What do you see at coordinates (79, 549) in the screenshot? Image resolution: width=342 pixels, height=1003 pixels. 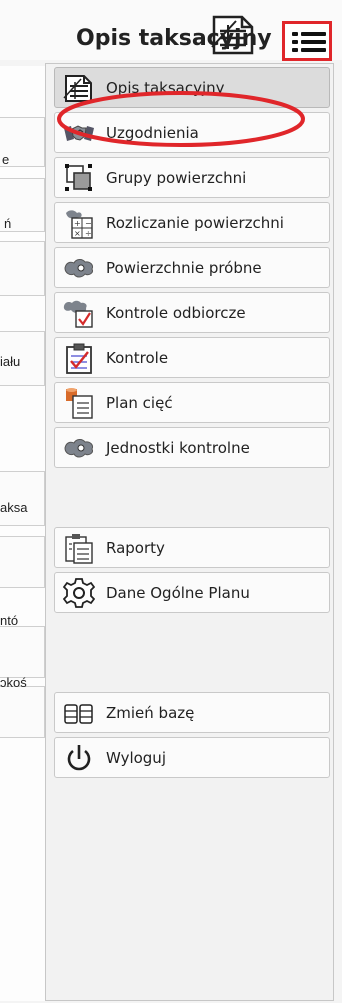 I see `reports-icon` at bounding box center [79, 549].